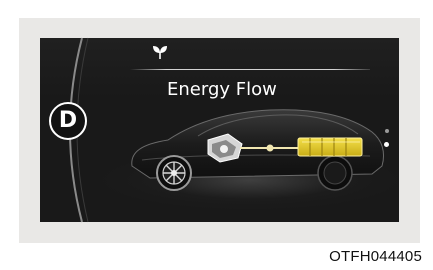 The width and height of the screenshot is (433, 270). Describe the element at coordinates (386, 144) in the screenshot. I see `page-dot-2-active` at that location.